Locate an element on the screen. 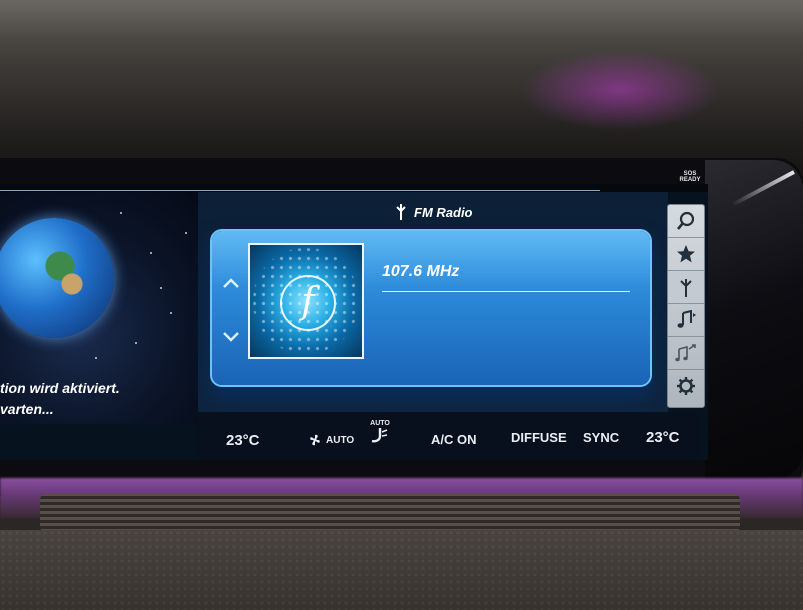 Image resolution: width=803 pixels, height=610 pixels. sos-ready-indicator: SOS READY is located at coordinates (690, 177).